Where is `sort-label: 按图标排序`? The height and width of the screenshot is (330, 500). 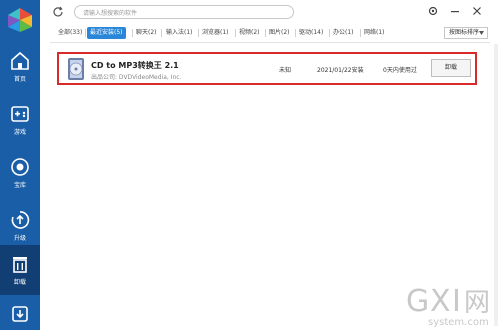
sort-label: 按图标排序 is located at coordinates (464, 32).